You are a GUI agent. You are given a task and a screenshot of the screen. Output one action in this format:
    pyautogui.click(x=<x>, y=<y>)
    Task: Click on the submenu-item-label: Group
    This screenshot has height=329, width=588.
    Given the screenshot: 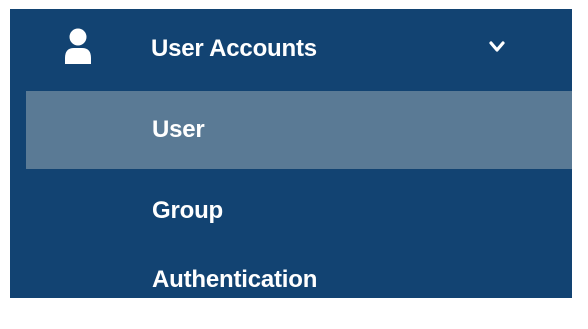 What is the action you would take?
    pyautogui.click(x=187, y=210)
    